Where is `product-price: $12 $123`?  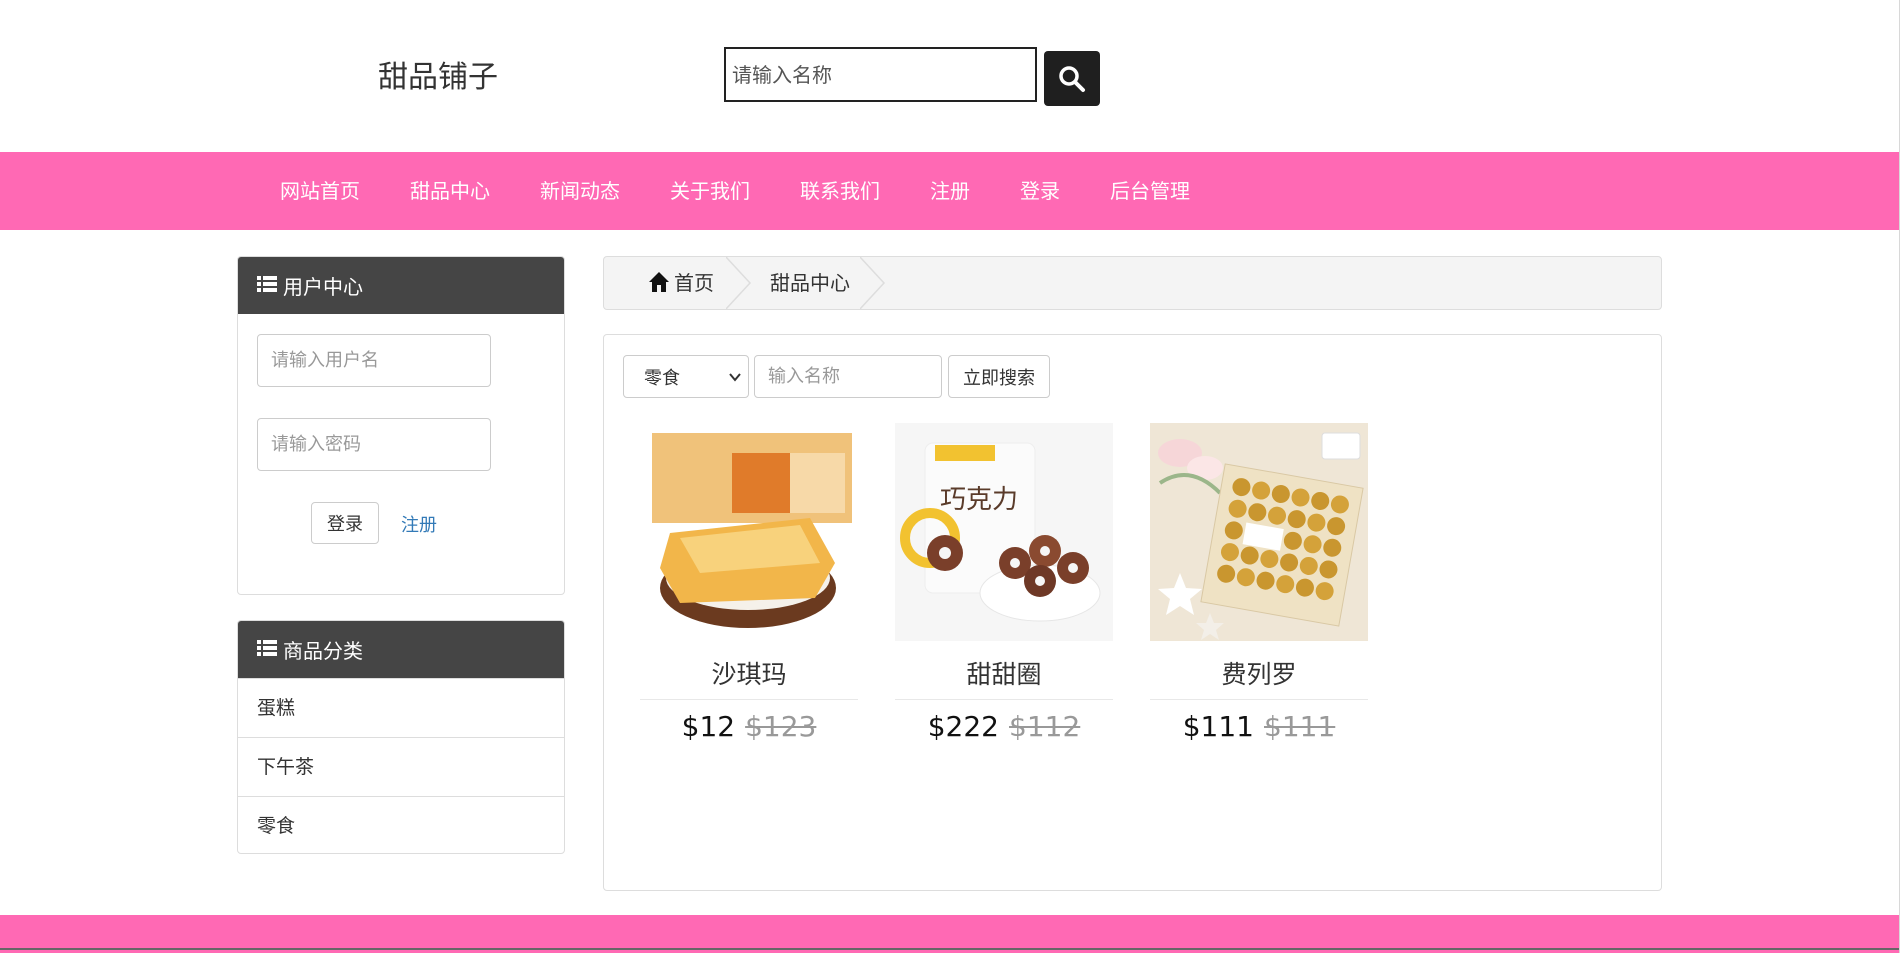 product-price: $12 $123 is located at coordinates (749, 726).